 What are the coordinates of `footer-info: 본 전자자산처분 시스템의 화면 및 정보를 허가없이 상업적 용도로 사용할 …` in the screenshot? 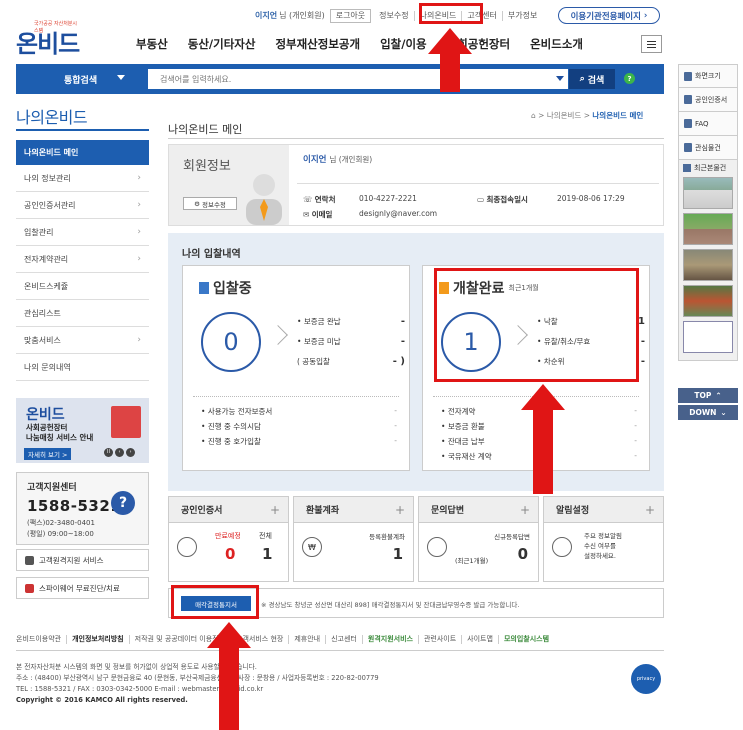 It's located at (197, 683).